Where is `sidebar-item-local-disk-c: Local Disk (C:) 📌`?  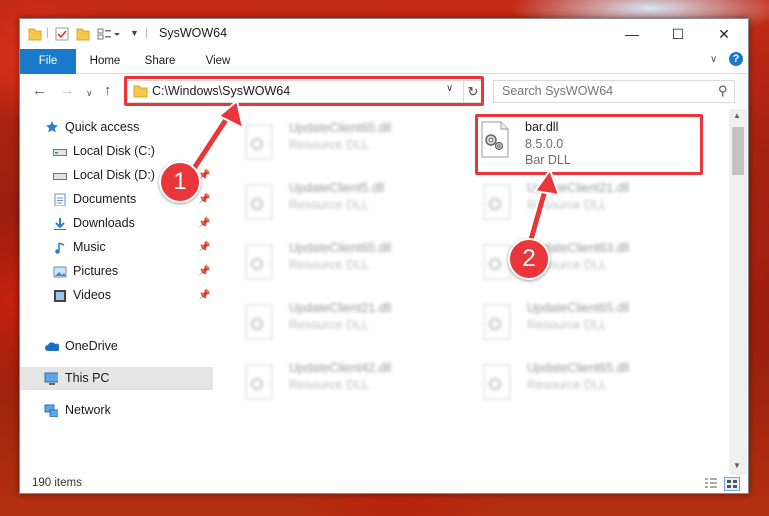
sidebar-item-local-disk-c: Local Disk (C:) 📌 is located at coordinates (116, 151).